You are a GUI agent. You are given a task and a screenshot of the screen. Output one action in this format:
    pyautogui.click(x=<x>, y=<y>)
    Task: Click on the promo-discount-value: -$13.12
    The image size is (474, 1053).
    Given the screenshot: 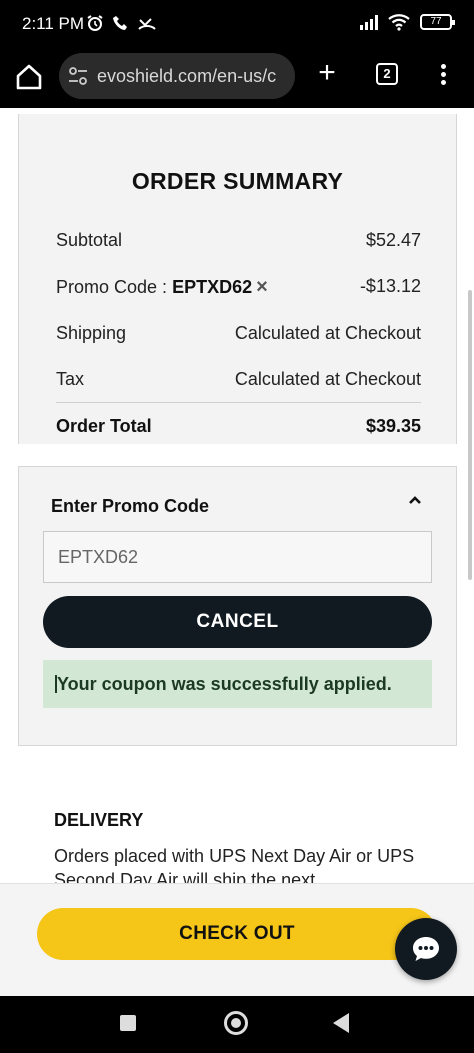 What is the action you would take?
    pyautogui.click(x=390, y=286)
    